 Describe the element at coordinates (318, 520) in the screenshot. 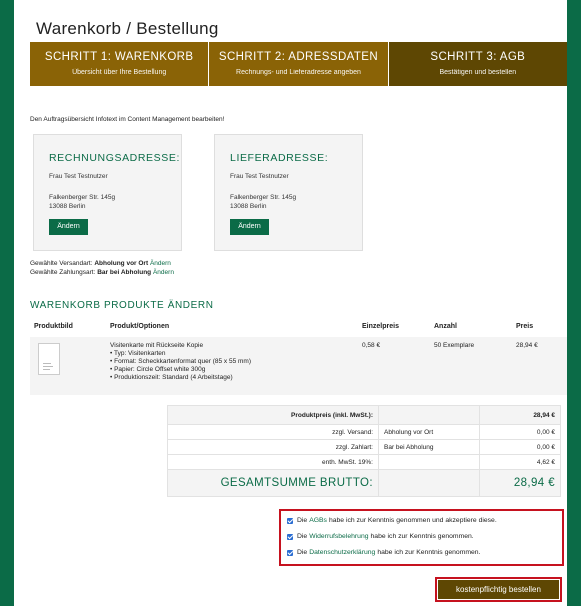

I see `agb-link: AGBs` at that location.